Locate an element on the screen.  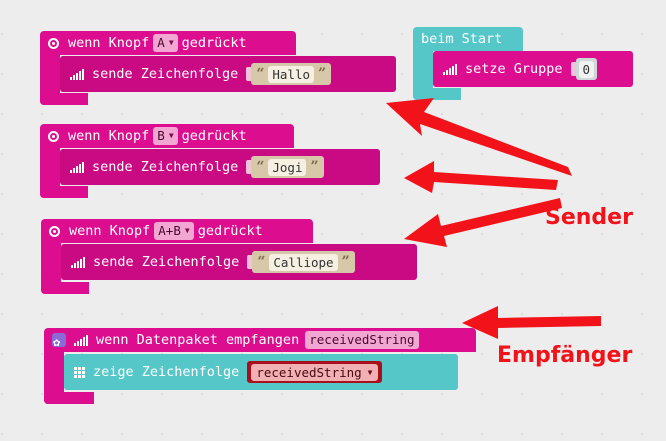
arrow-to-hallo is located at coordinates (479, 137).